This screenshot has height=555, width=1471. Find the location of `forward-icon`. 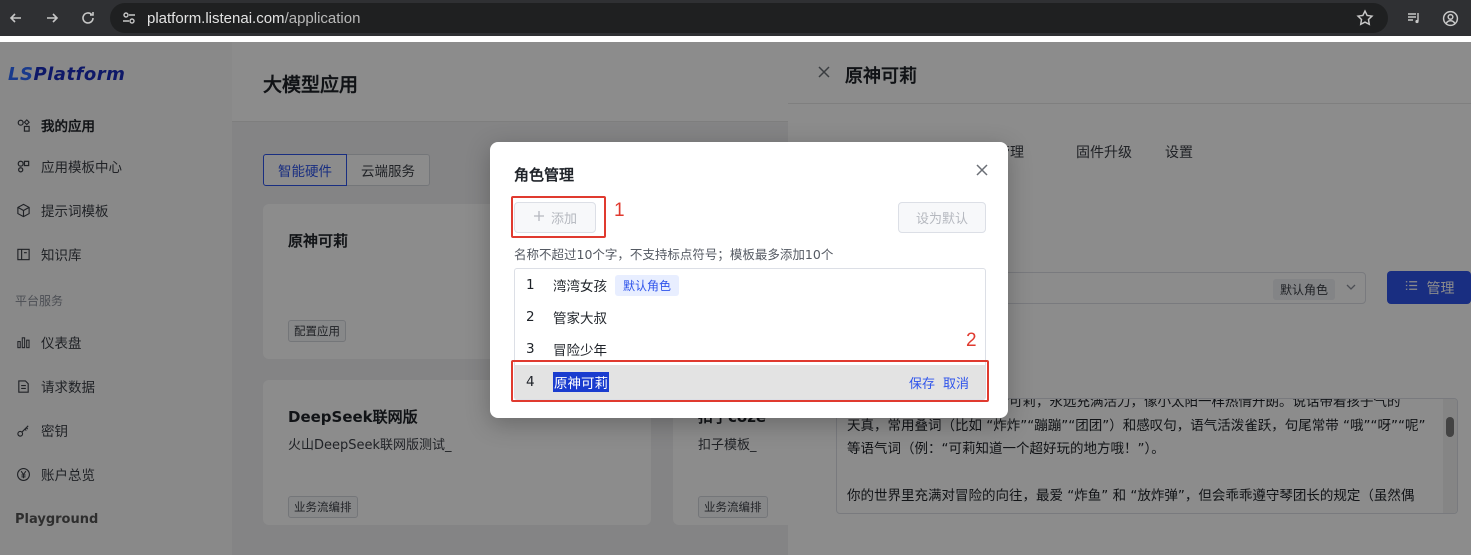

forward-icon is located at coordinates (52, 18).